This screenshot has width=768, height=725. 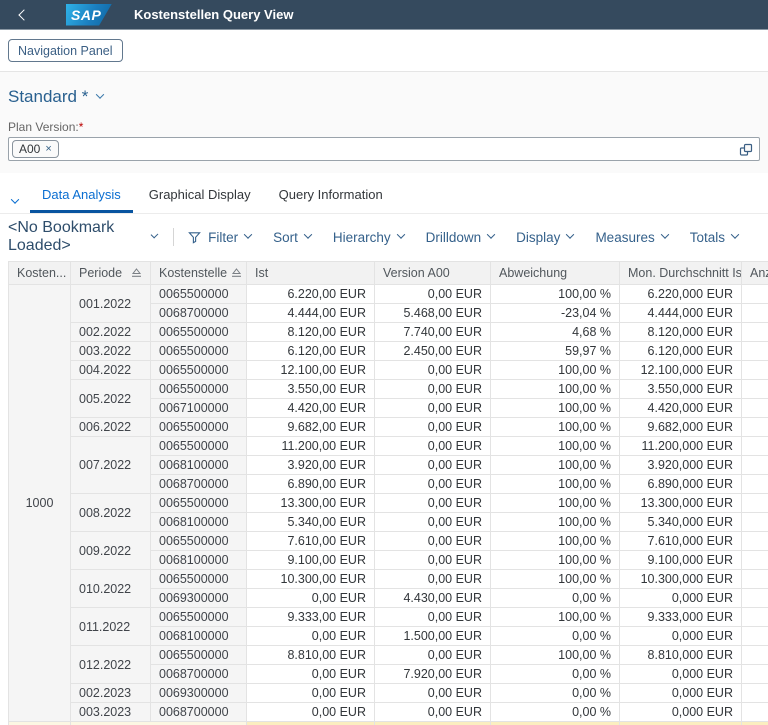 I want to click on result-abweichung-cell: 78,99 %, so click(x=555, y=723).